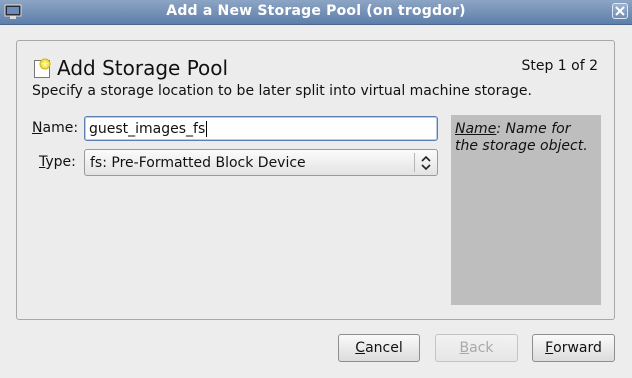 The height and width of the screenshot is (378, 632). What do you see at coordinates (414, 162) in the screenshot?
I see `select-separator` at bounding box center [414, 162].